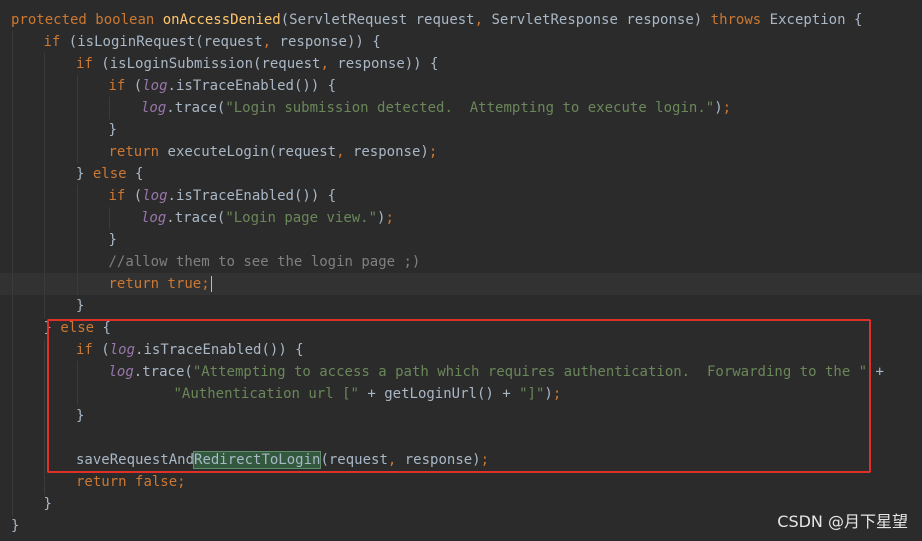  What do you see at coordinates (718, 108) in the screenshot?
I see `code-token: )` at bounding box center [718, 108].